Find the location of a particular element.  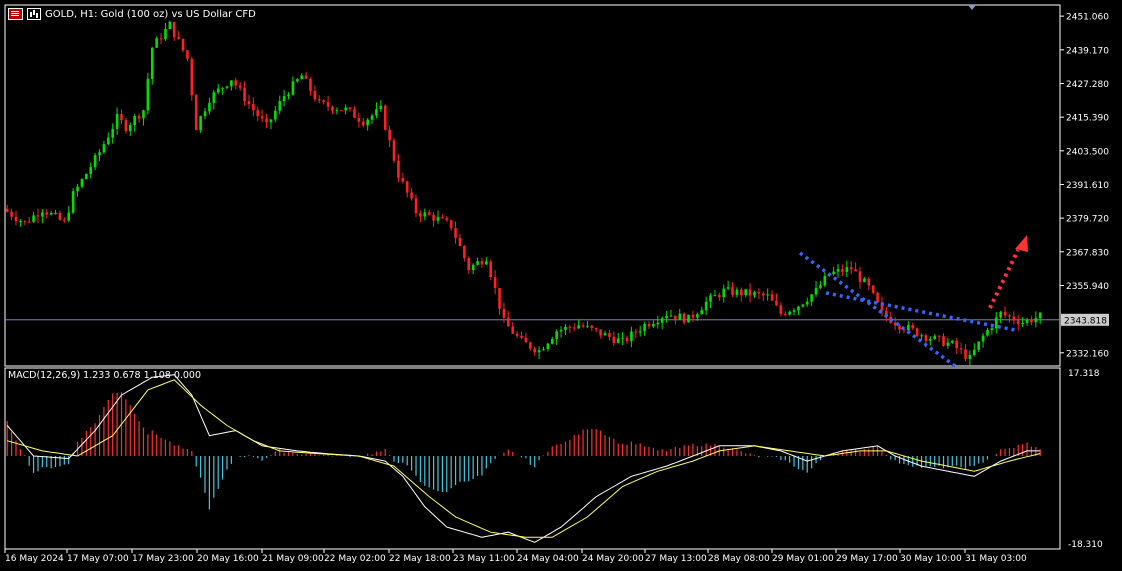

chart-header: GOLD, H1: Gold (100 oz) vs US Dollar CFD is located at coordinates (132, 14).